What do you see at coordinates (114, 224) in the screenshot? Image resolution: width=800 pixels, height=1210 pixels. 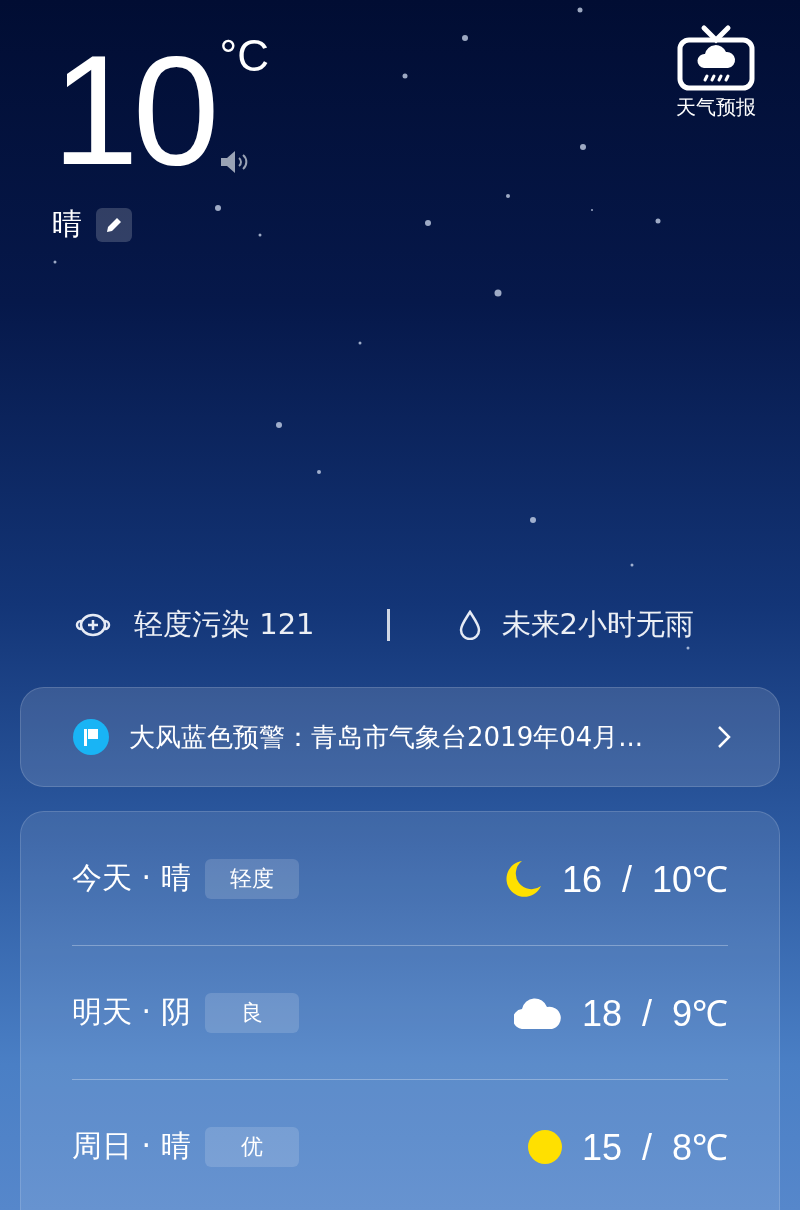 I see `edit-button` at bounding box center [114, 224].